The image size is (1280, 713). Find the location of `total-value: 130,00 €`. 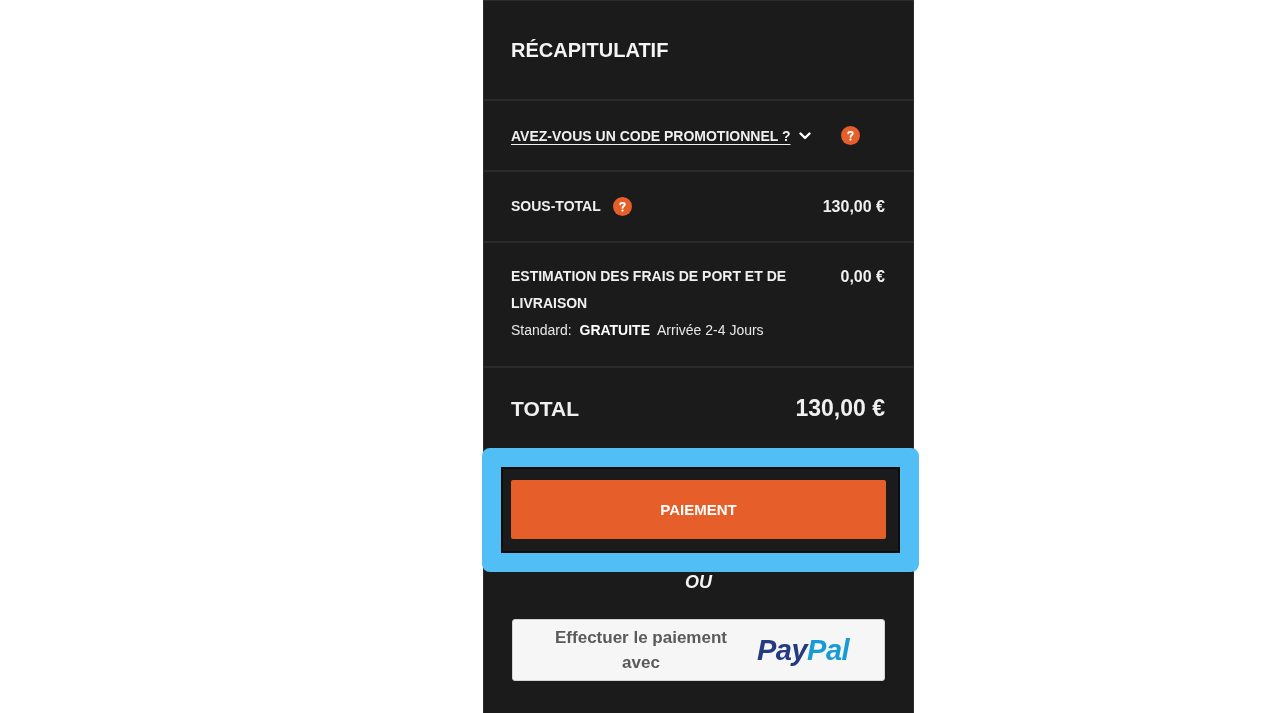

total-value: 130,00 € is located at coordinates (840, 408).